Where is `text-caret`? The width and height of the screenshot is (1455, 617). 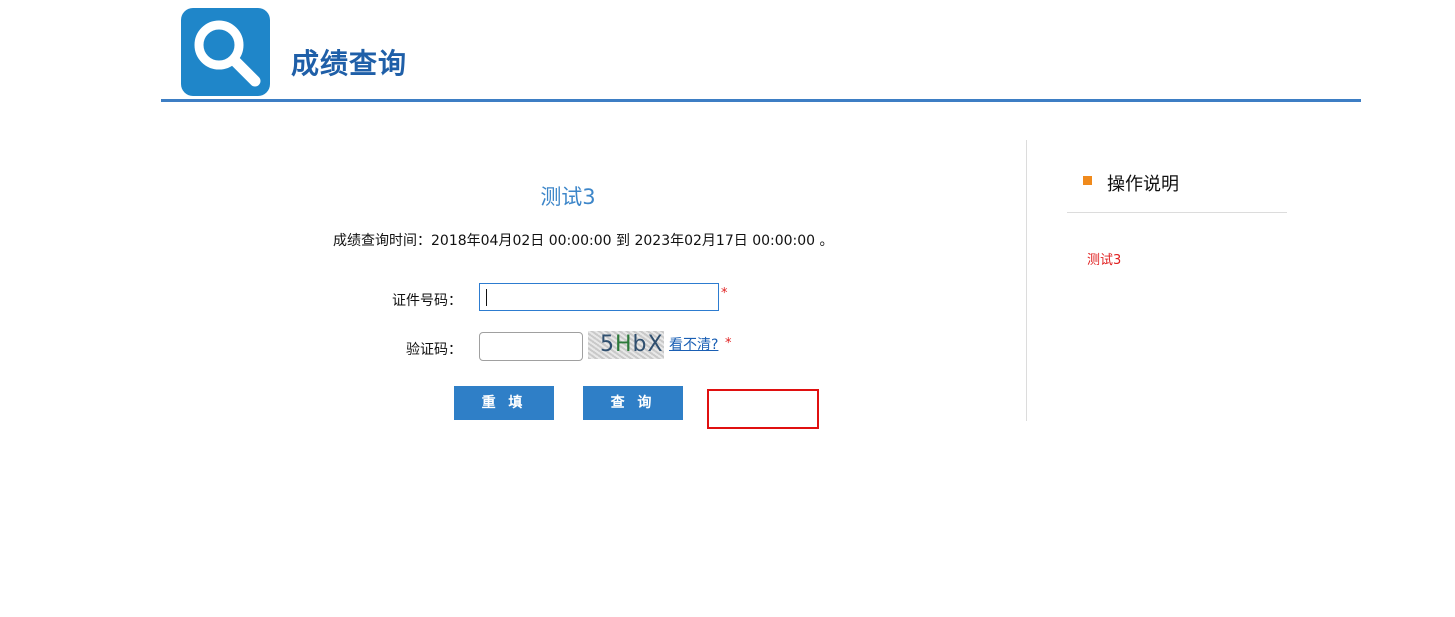 text-caret is located at coordinates (486, 297).